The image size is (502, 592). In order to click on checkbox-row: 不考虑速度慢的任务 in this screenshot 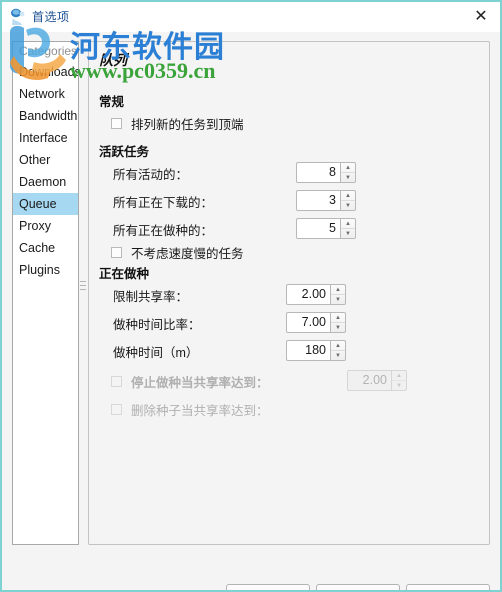, I will do `click(177, 252)`.